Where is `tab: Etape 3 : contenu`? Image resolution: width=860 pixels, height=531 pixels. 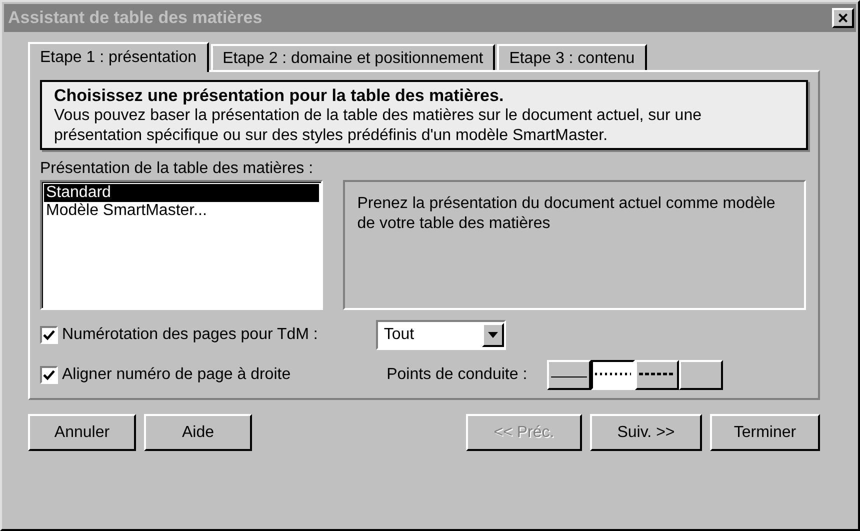 tab: Etape 3 : contenu is located at coordinates (572, 57).